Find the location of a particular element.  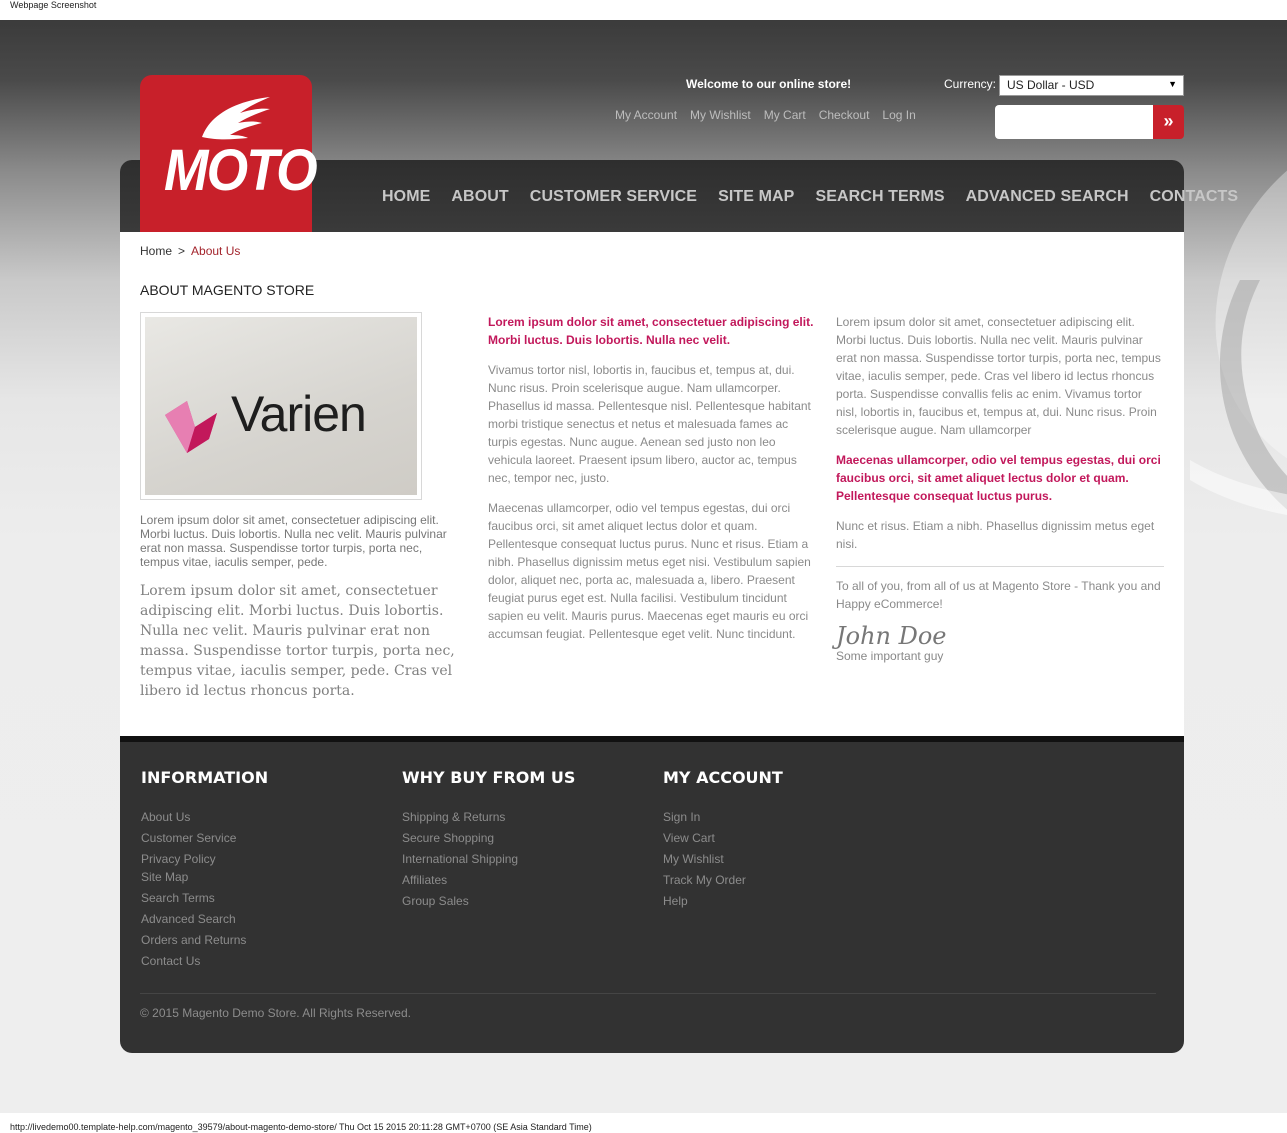

screenshot-caption-top: Webpage Screenshot is located at coordinates (643, 10).